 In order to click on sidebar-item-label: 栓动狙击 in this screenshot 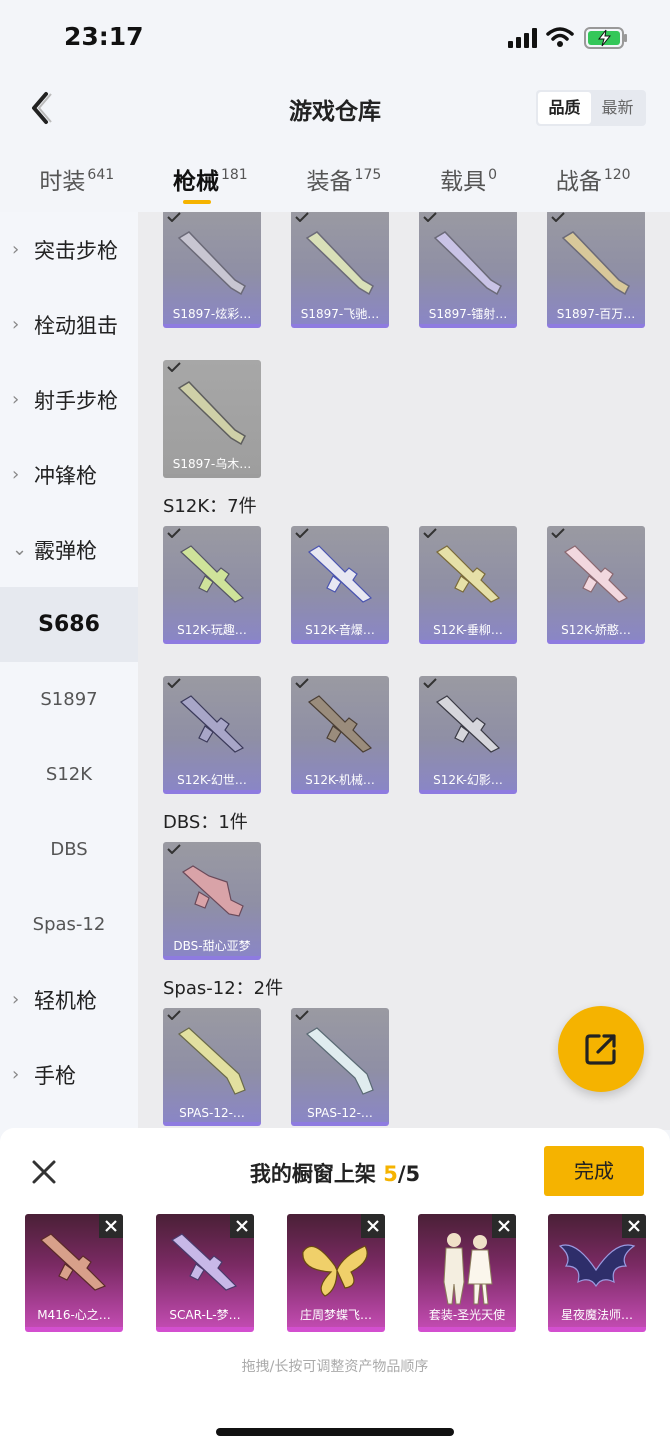, I will do `click(76, 325)`.